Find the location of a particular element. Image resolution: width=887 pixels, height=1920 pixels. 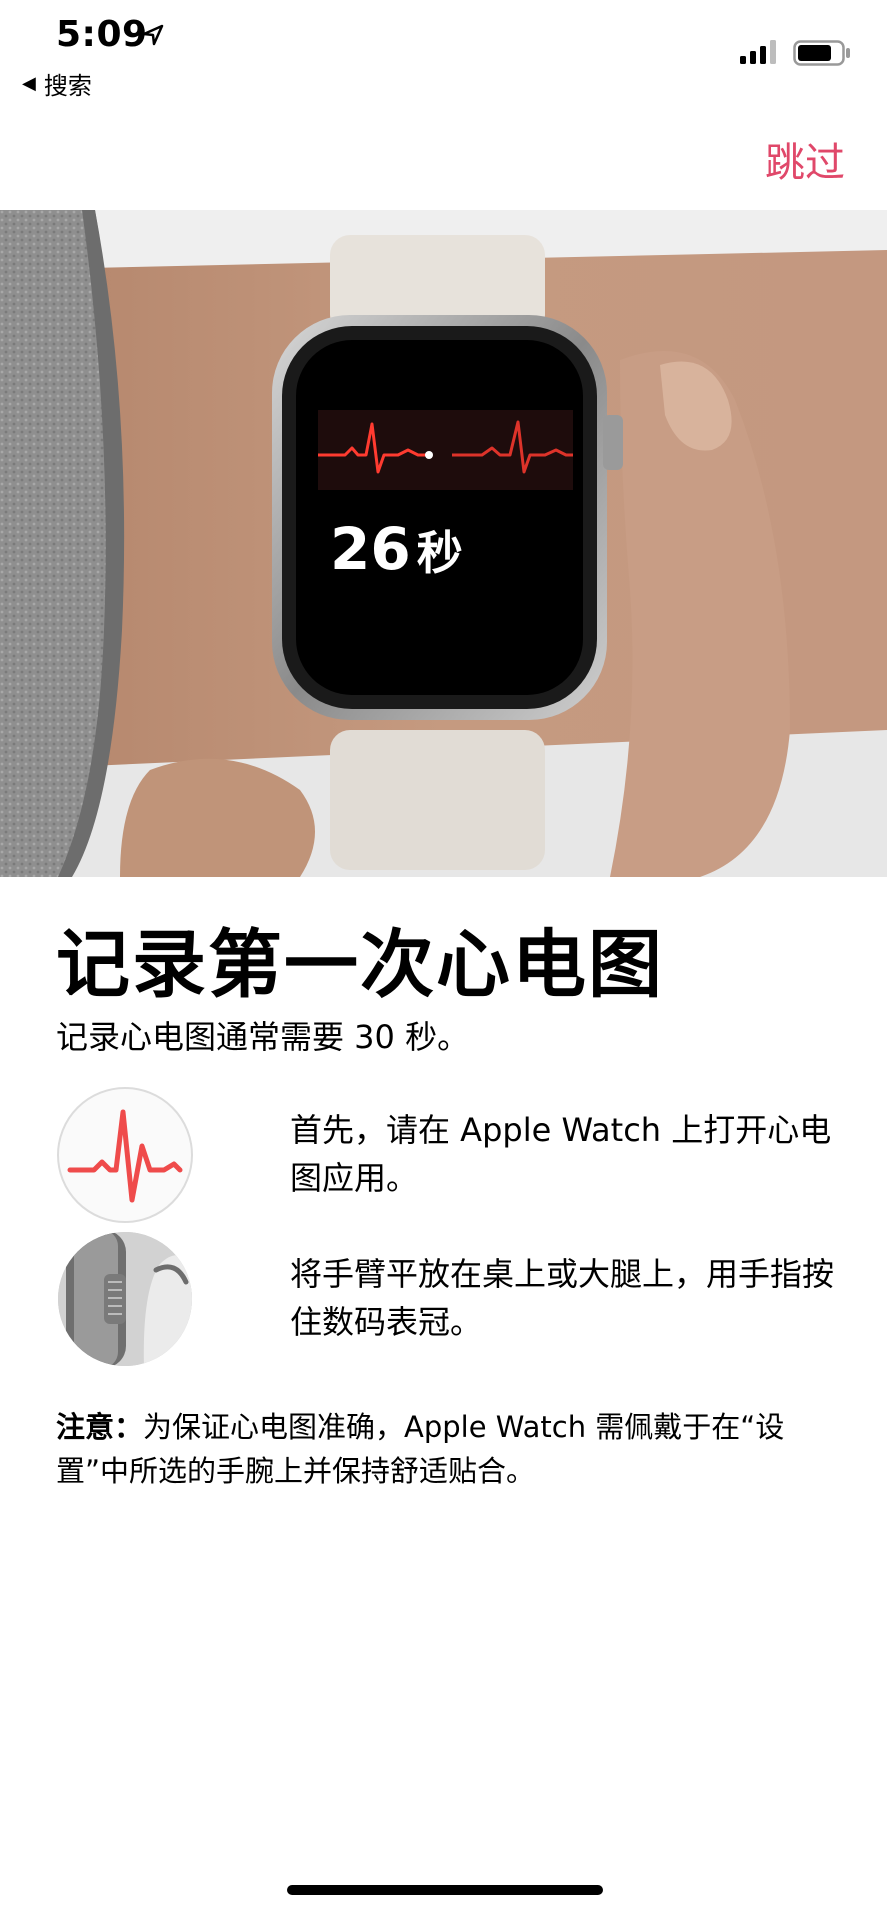

page-title: 记录第一次心电图 is located at coordinates (360, 965).